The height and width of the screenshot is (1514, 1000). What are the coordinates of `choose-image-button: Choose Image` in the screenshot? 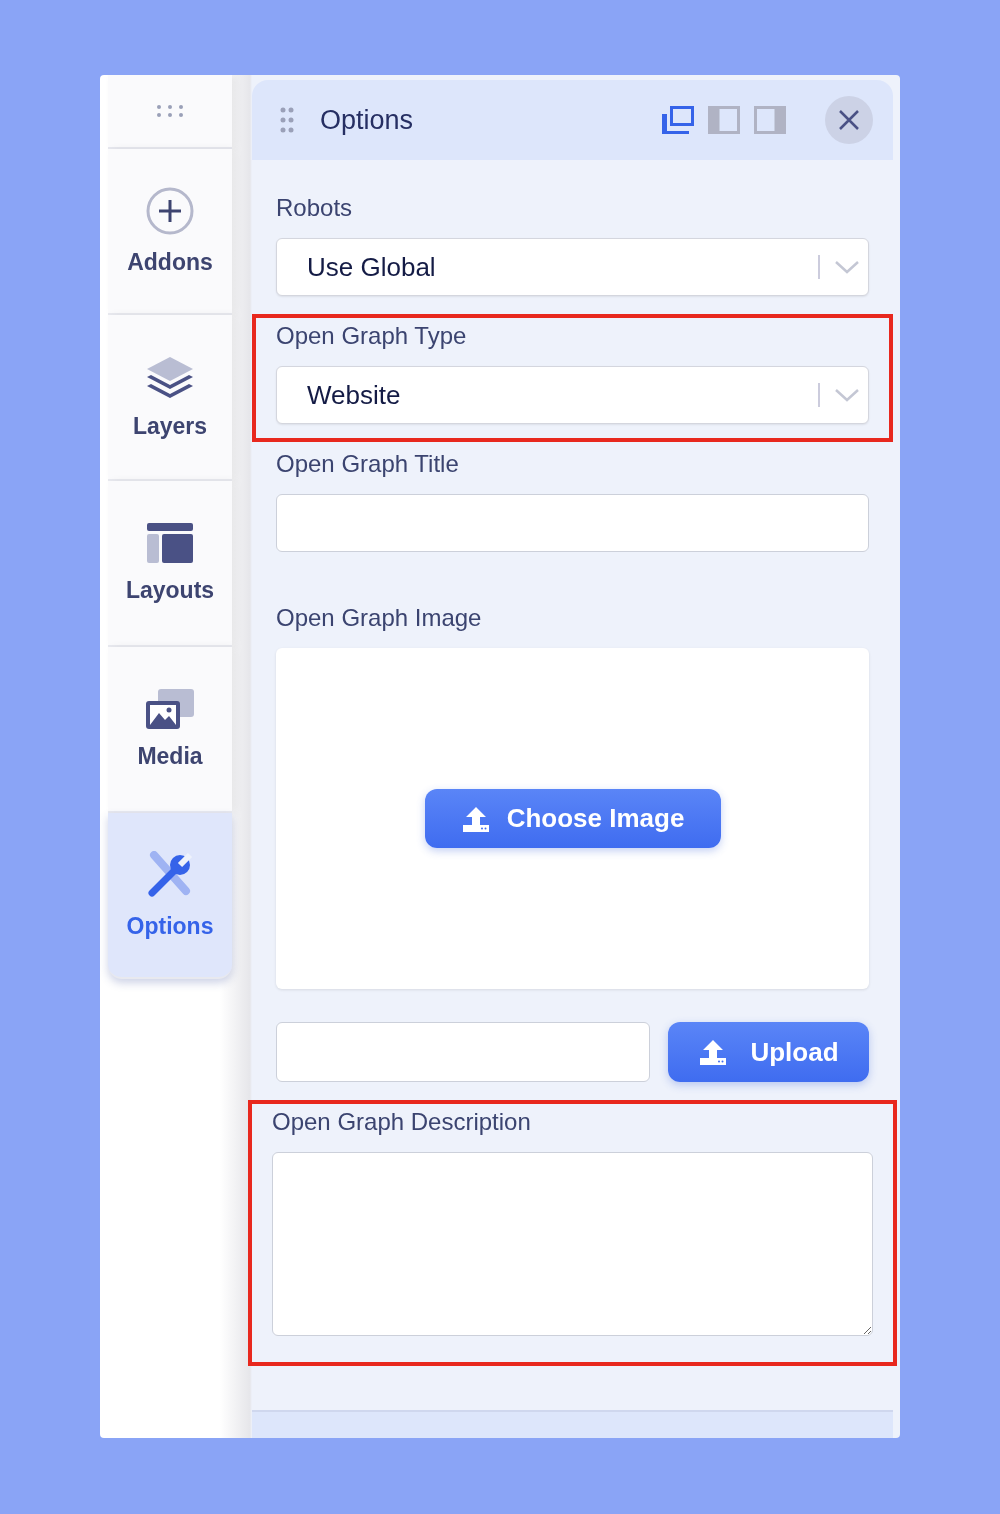 It's located at (572, 818).